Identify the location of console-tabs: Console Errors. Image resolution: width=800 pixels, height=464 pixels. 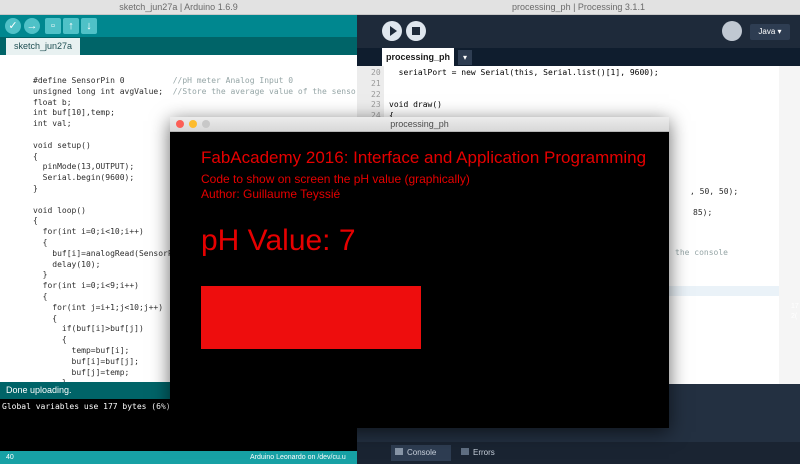
(578, 453).